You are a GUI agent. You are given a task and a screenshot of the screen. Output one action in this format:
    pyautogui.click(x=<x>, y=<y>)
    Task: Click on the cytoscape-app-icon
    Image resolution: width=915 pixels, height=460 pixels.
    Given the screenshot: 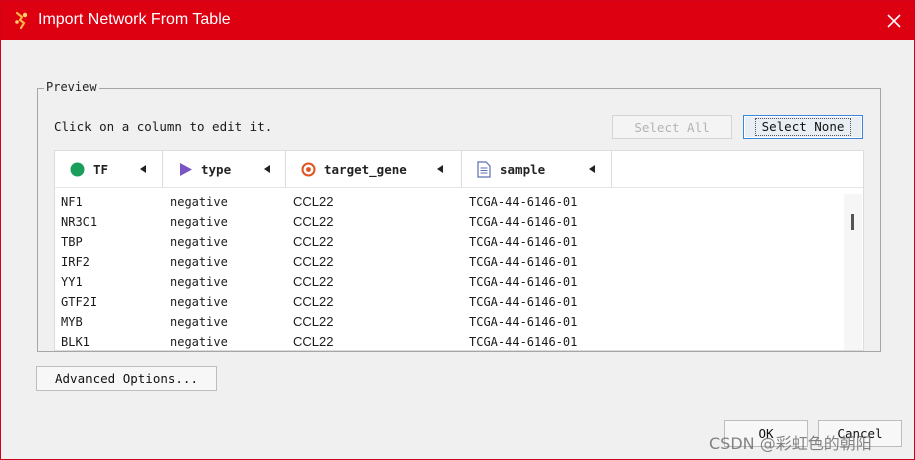 What is the action you would take?
    pyautogui.click(x=21, y=20)
    